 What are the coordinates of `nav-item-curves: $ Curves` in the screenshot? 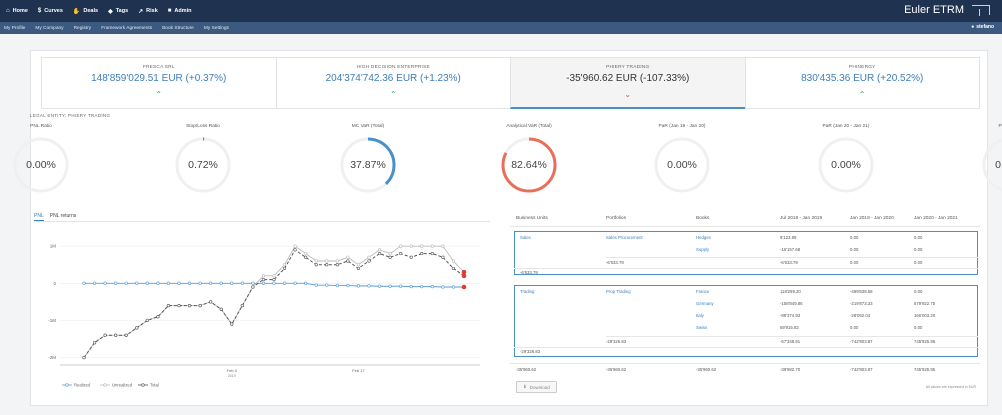 It's located at (50, 11).